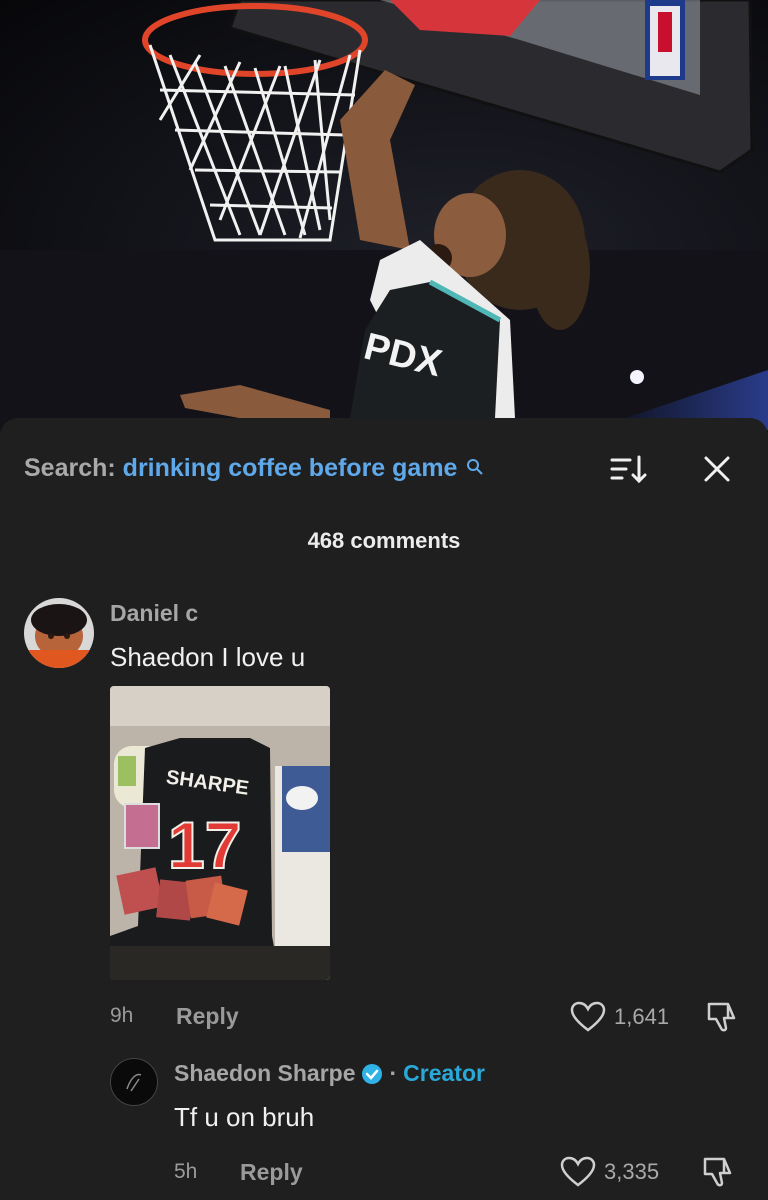  What do you see at coordinates (134, 1082) in the screenshot?
I see `creator-avatar` at bounding box center [134, 1082].